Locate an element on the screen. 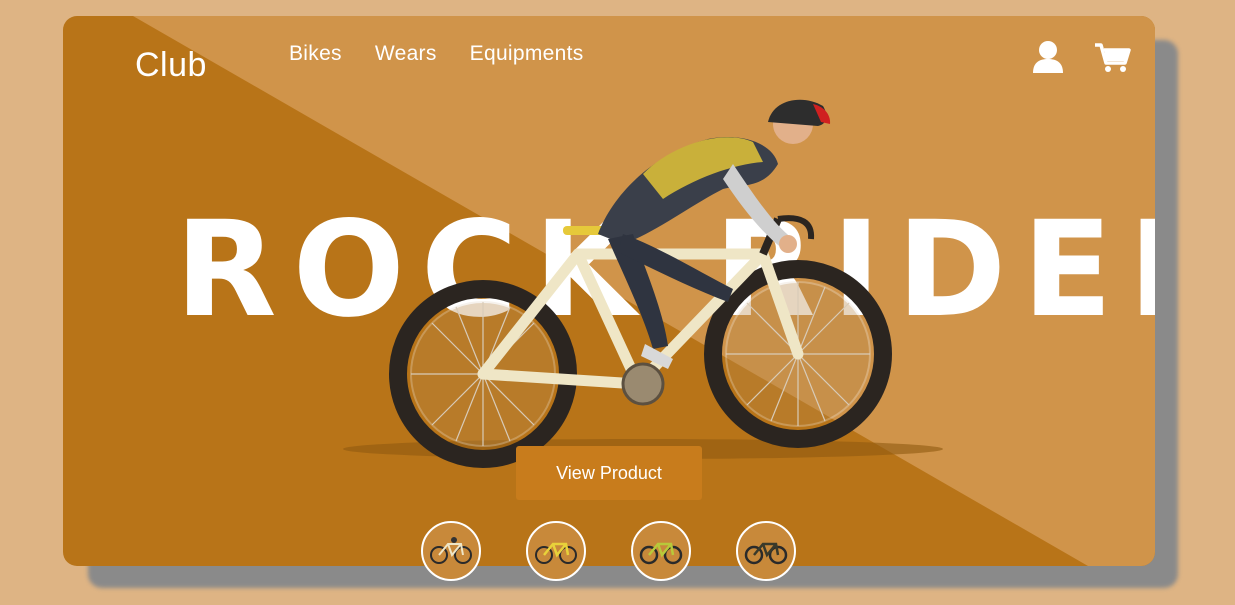 Image resolution: width=1235 pixels, height=605 pixels. cart-icon is located at coordinates (1113, 58).